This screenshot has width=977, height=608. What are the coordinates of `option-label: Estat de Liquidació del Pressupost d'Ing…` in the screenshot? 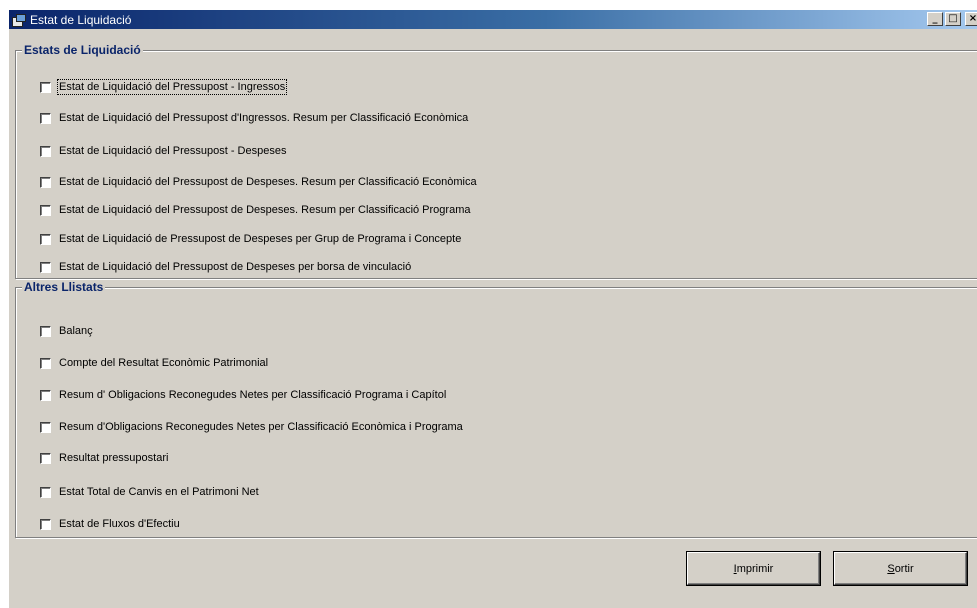 It's located at (263, 118).